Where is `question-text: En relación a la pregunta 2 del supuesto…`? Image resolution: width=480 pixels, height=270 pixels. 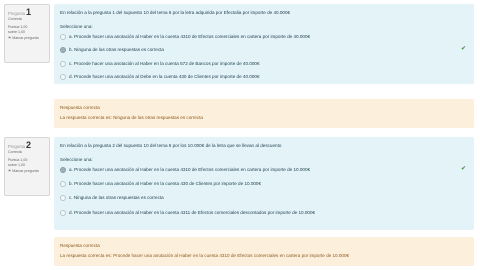
question-text: En relación a la pregunta 2 del supuesto… is located at coordinates (171, 145).